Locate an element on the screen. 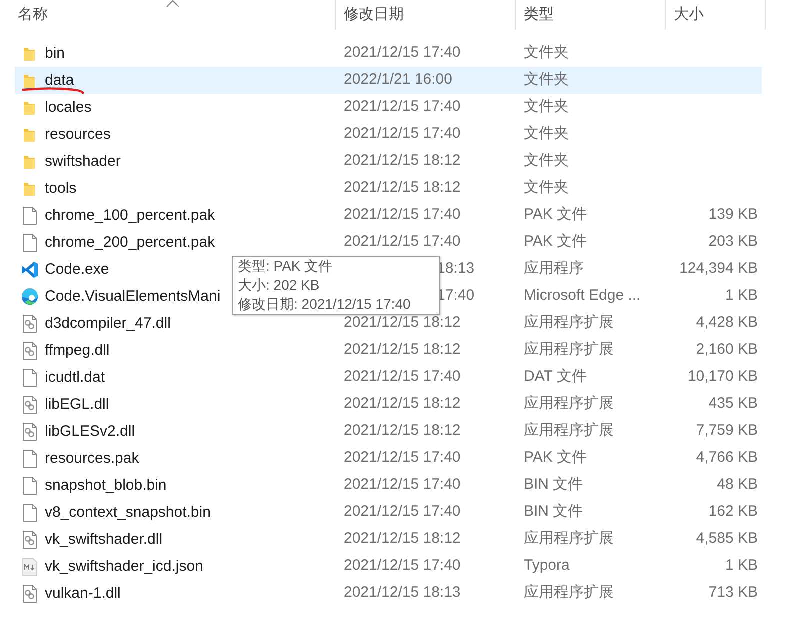  column-header: 名称 is located at coordinates (33, 15).